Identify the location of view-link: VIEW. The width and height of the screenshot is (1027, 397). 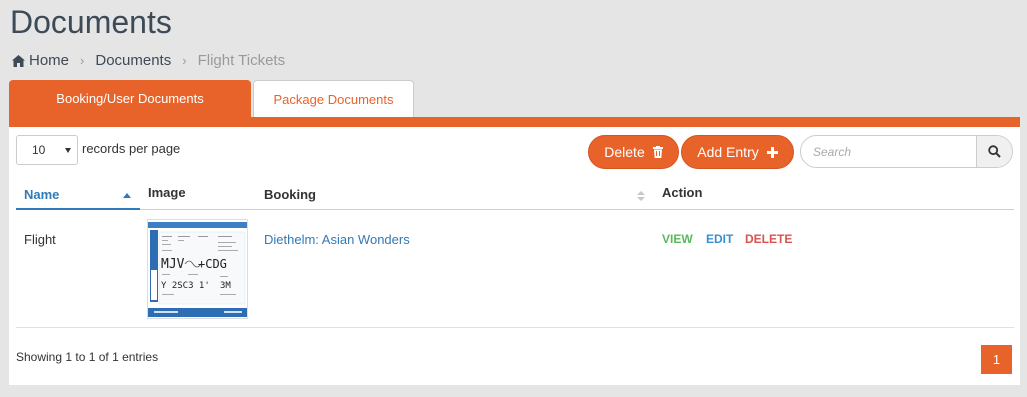
(677, 239).